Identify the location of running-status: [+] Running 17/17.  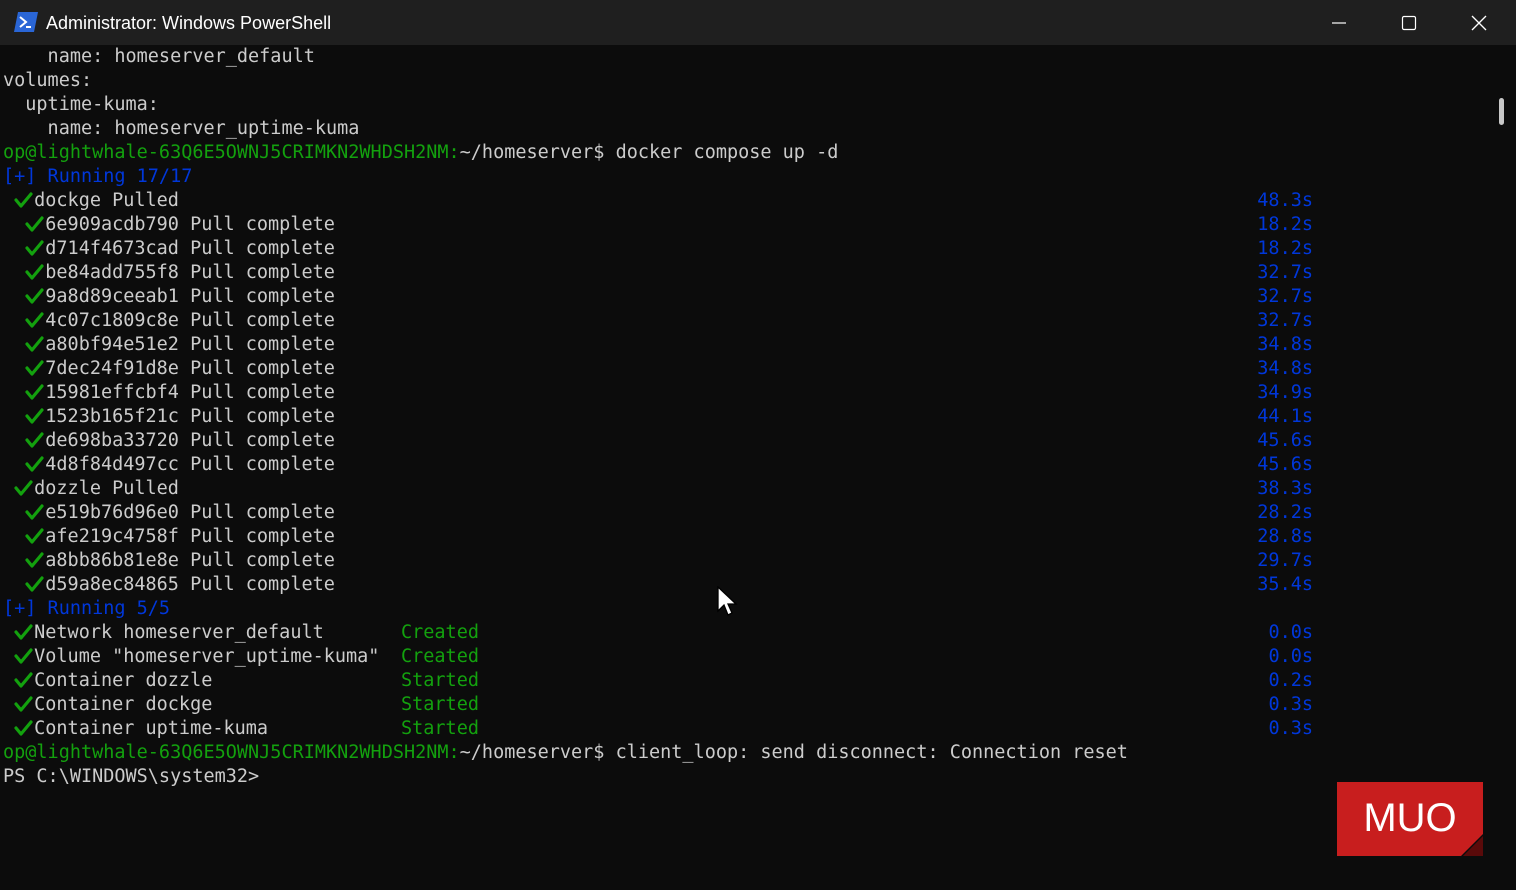
(98, 176).